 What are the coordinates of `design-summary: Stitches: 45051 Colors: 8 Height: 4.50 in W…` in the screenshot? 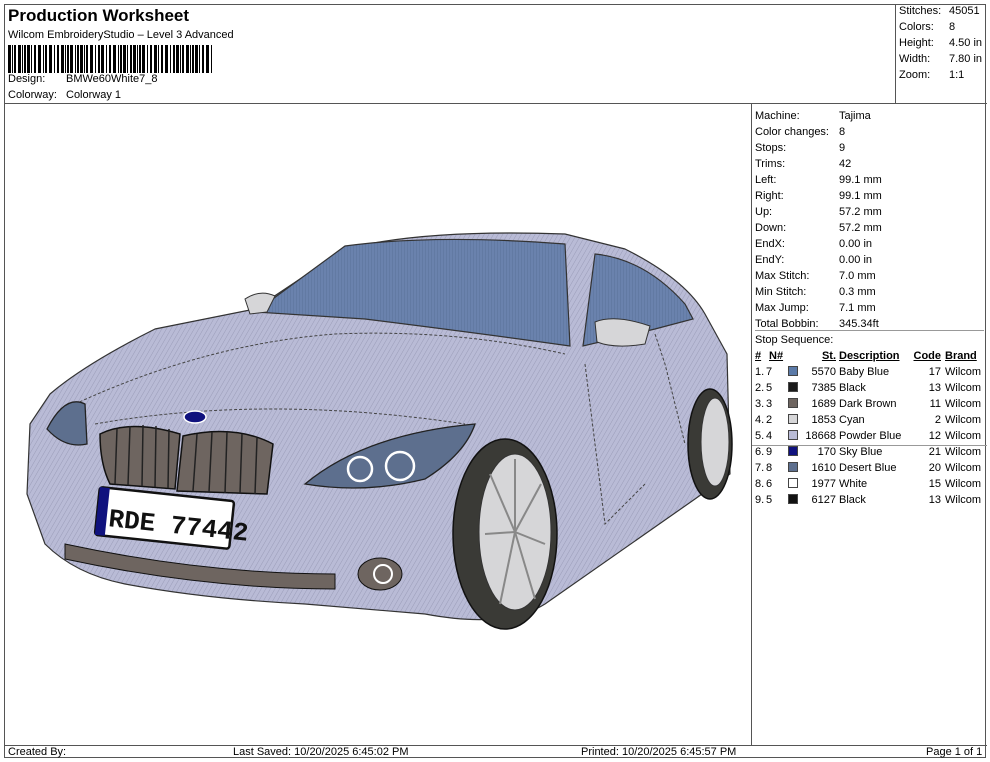 It's located at (941, 54).